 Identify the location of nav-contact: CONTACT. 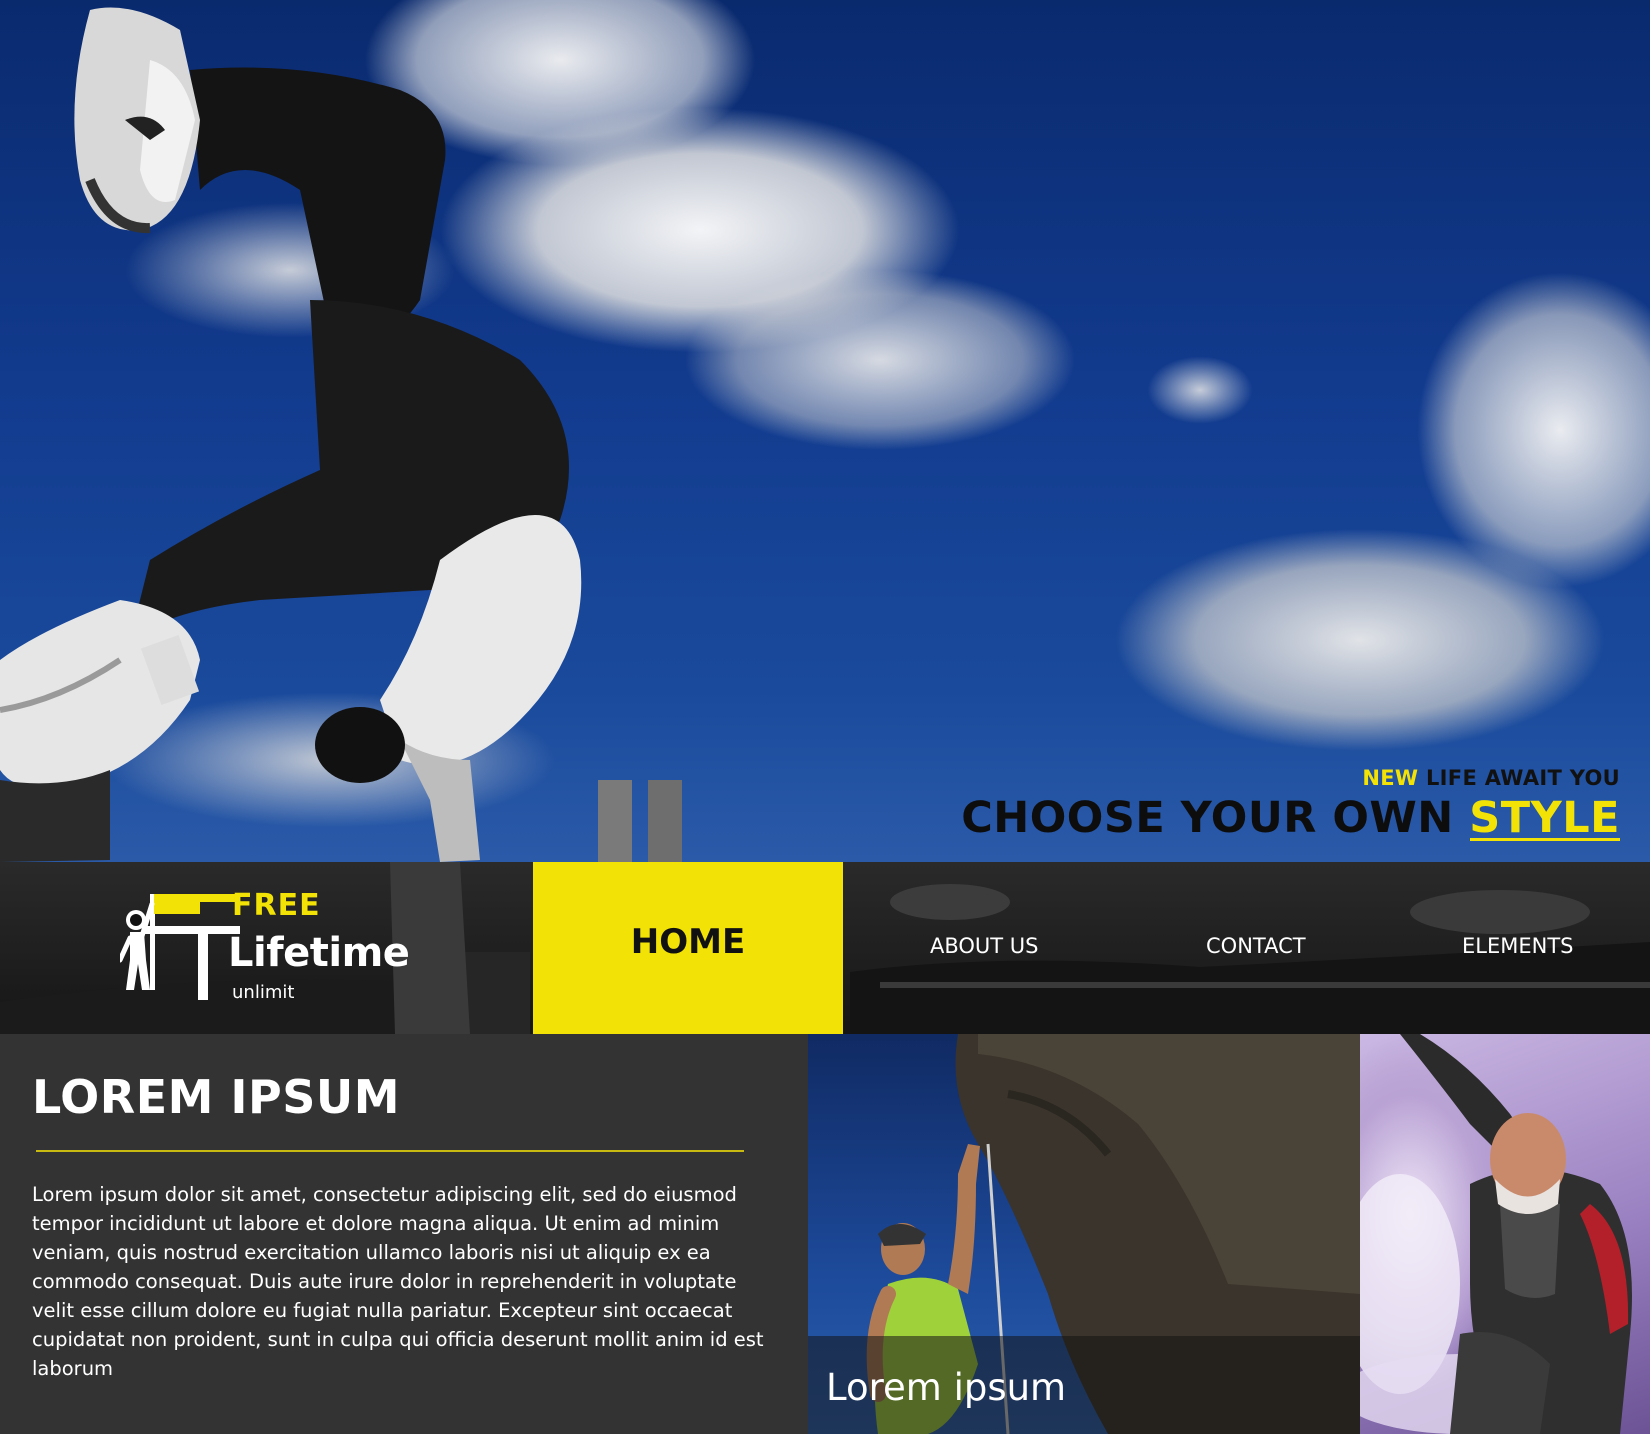
(1256, 946).